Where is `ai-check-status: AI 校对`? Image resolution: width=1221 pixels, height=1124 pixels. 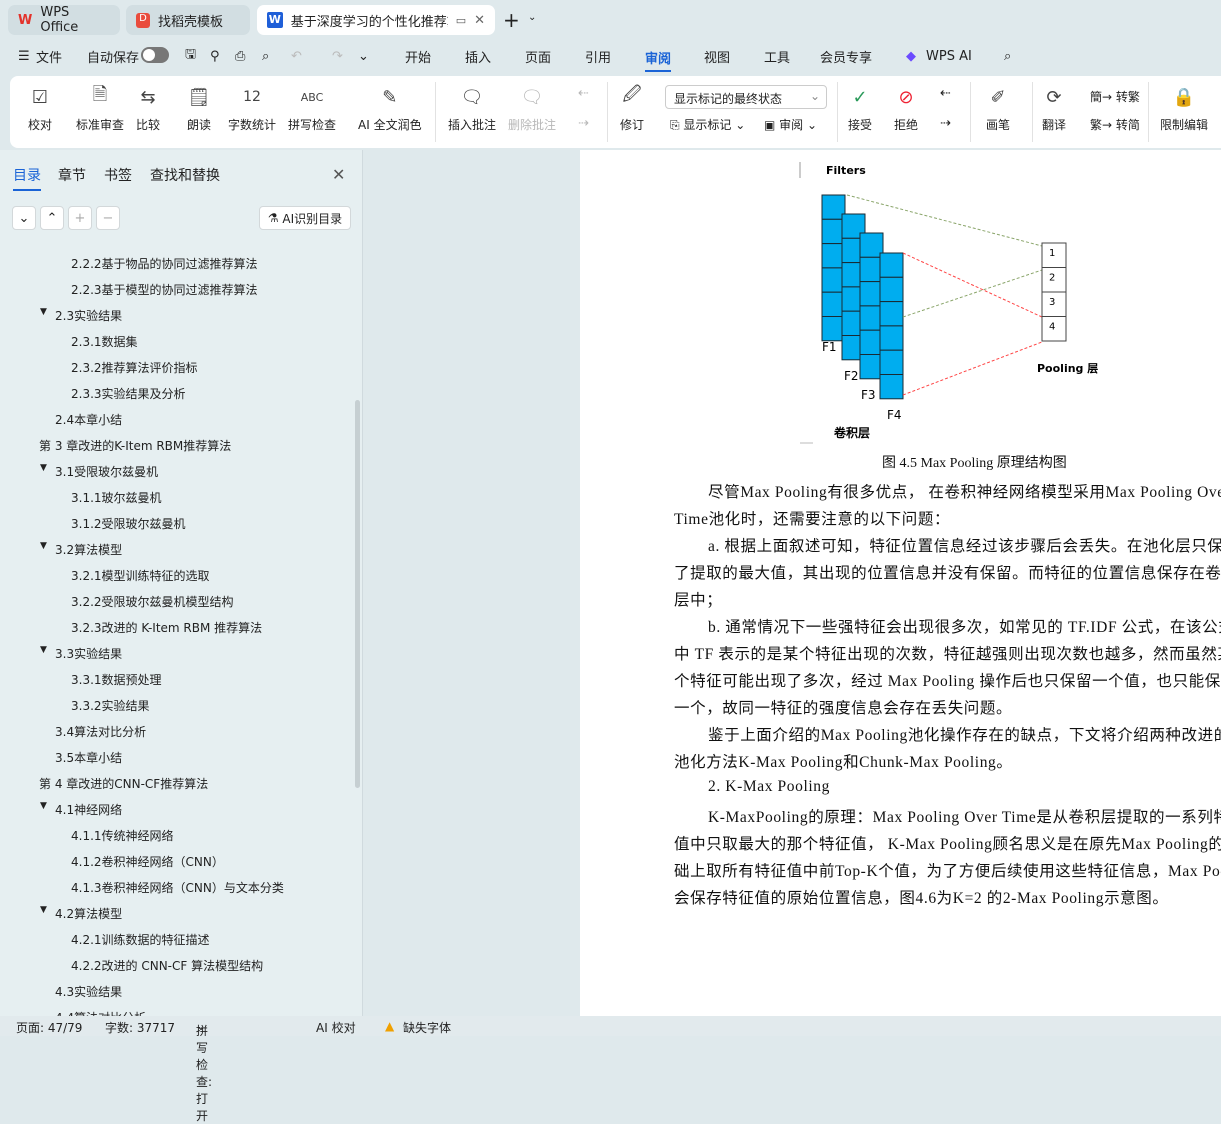
ai-check-status: AI 校对 is located at coordinates (336, 1027).